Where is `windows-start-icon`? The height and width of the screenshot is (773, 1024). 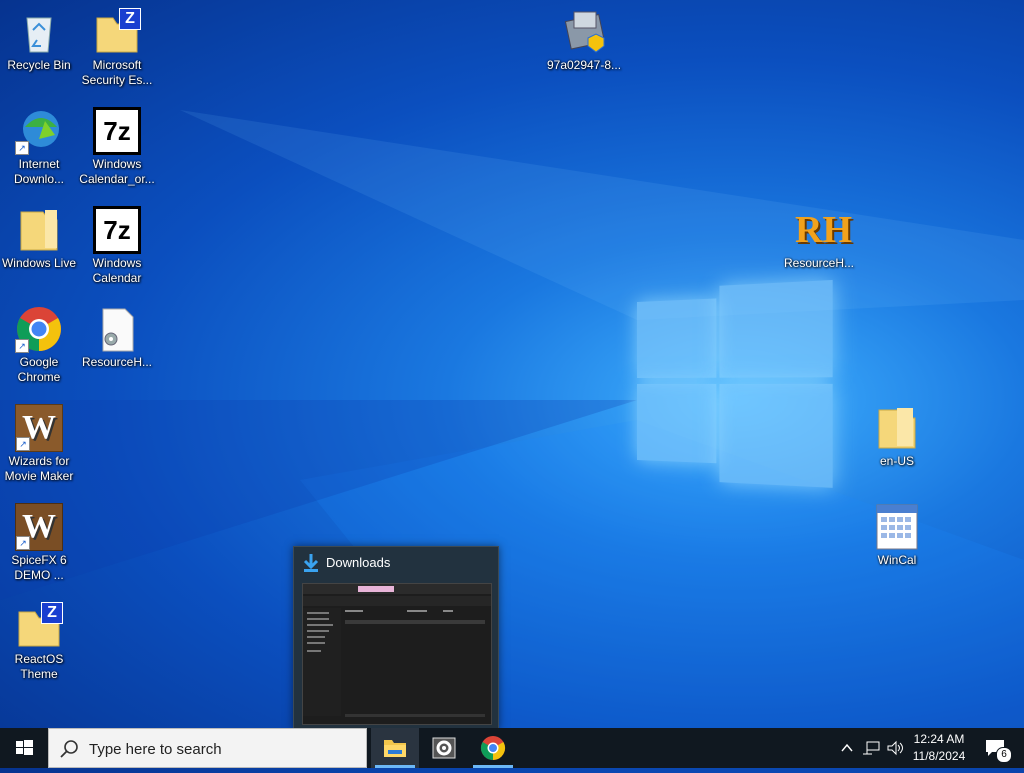
windows-start-icon is located at coordinates (24, 747).